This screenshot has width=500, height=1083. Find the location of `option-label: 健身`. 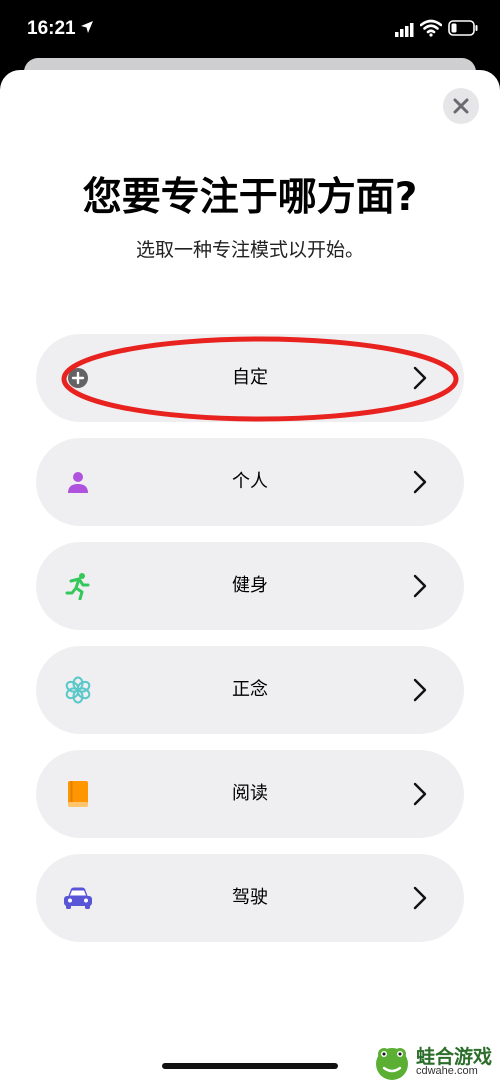

option-label: 健身 is located at coordinates (250, 585).